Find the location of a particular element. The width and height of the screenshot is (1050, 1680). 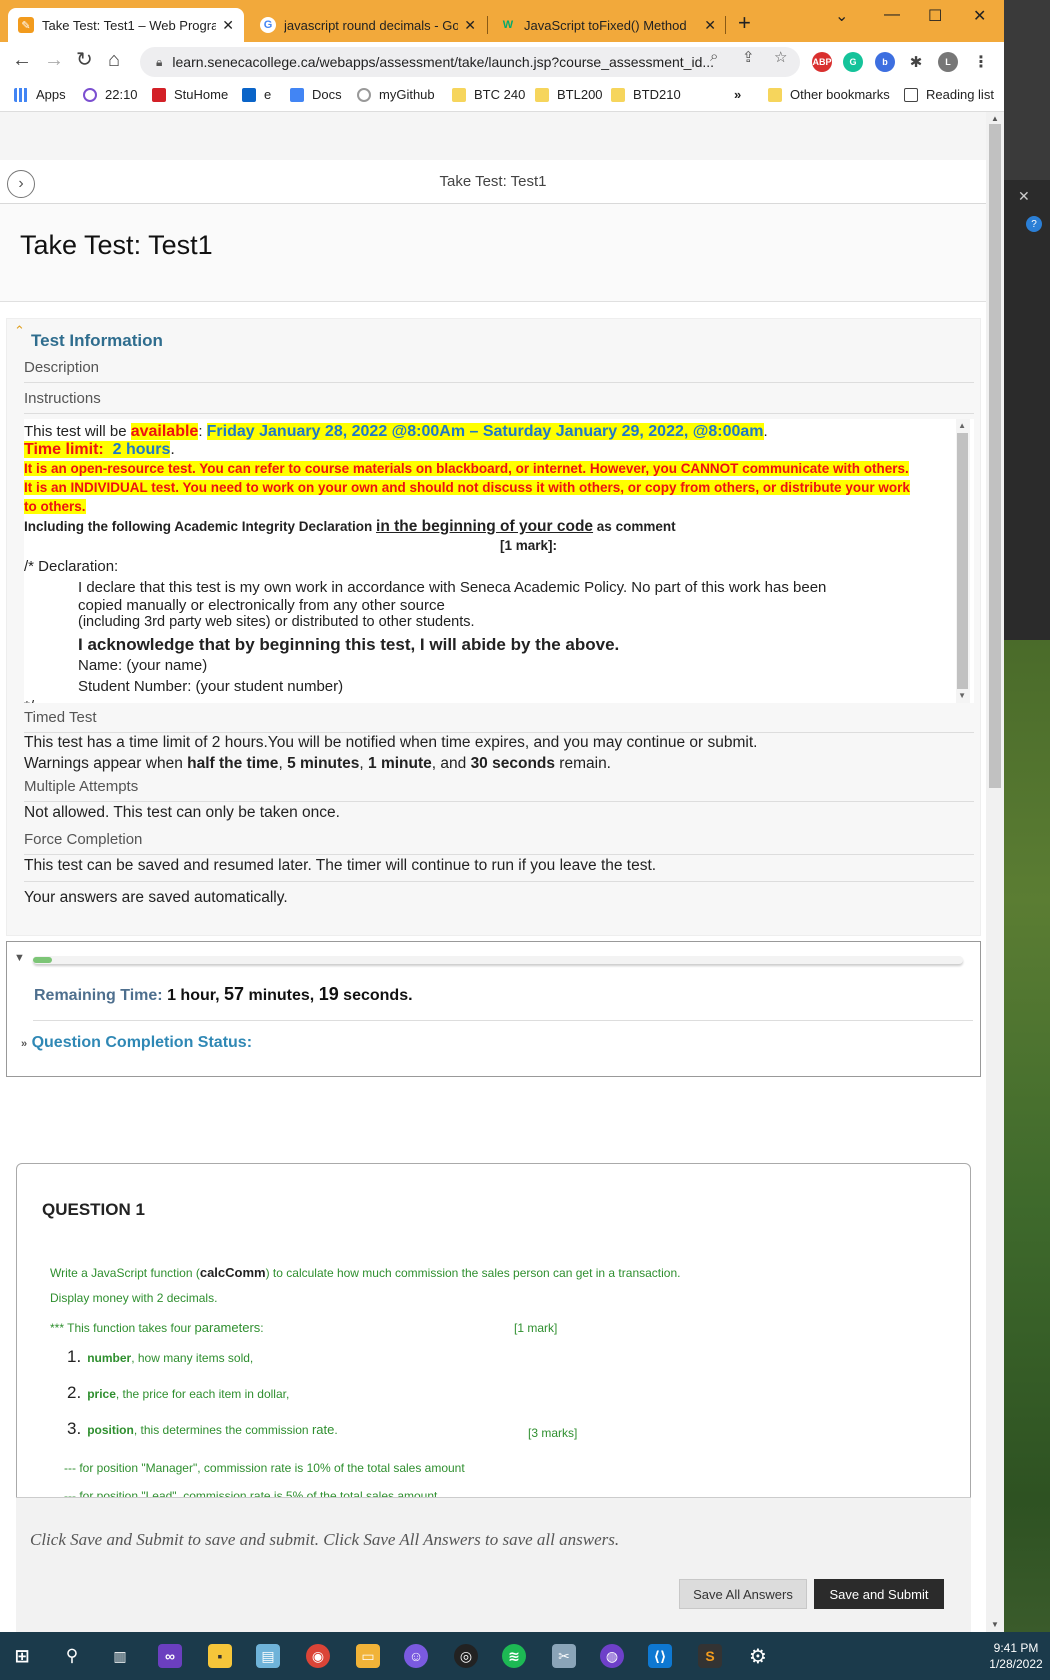

folder-icon is located at coordinates (618, 94).